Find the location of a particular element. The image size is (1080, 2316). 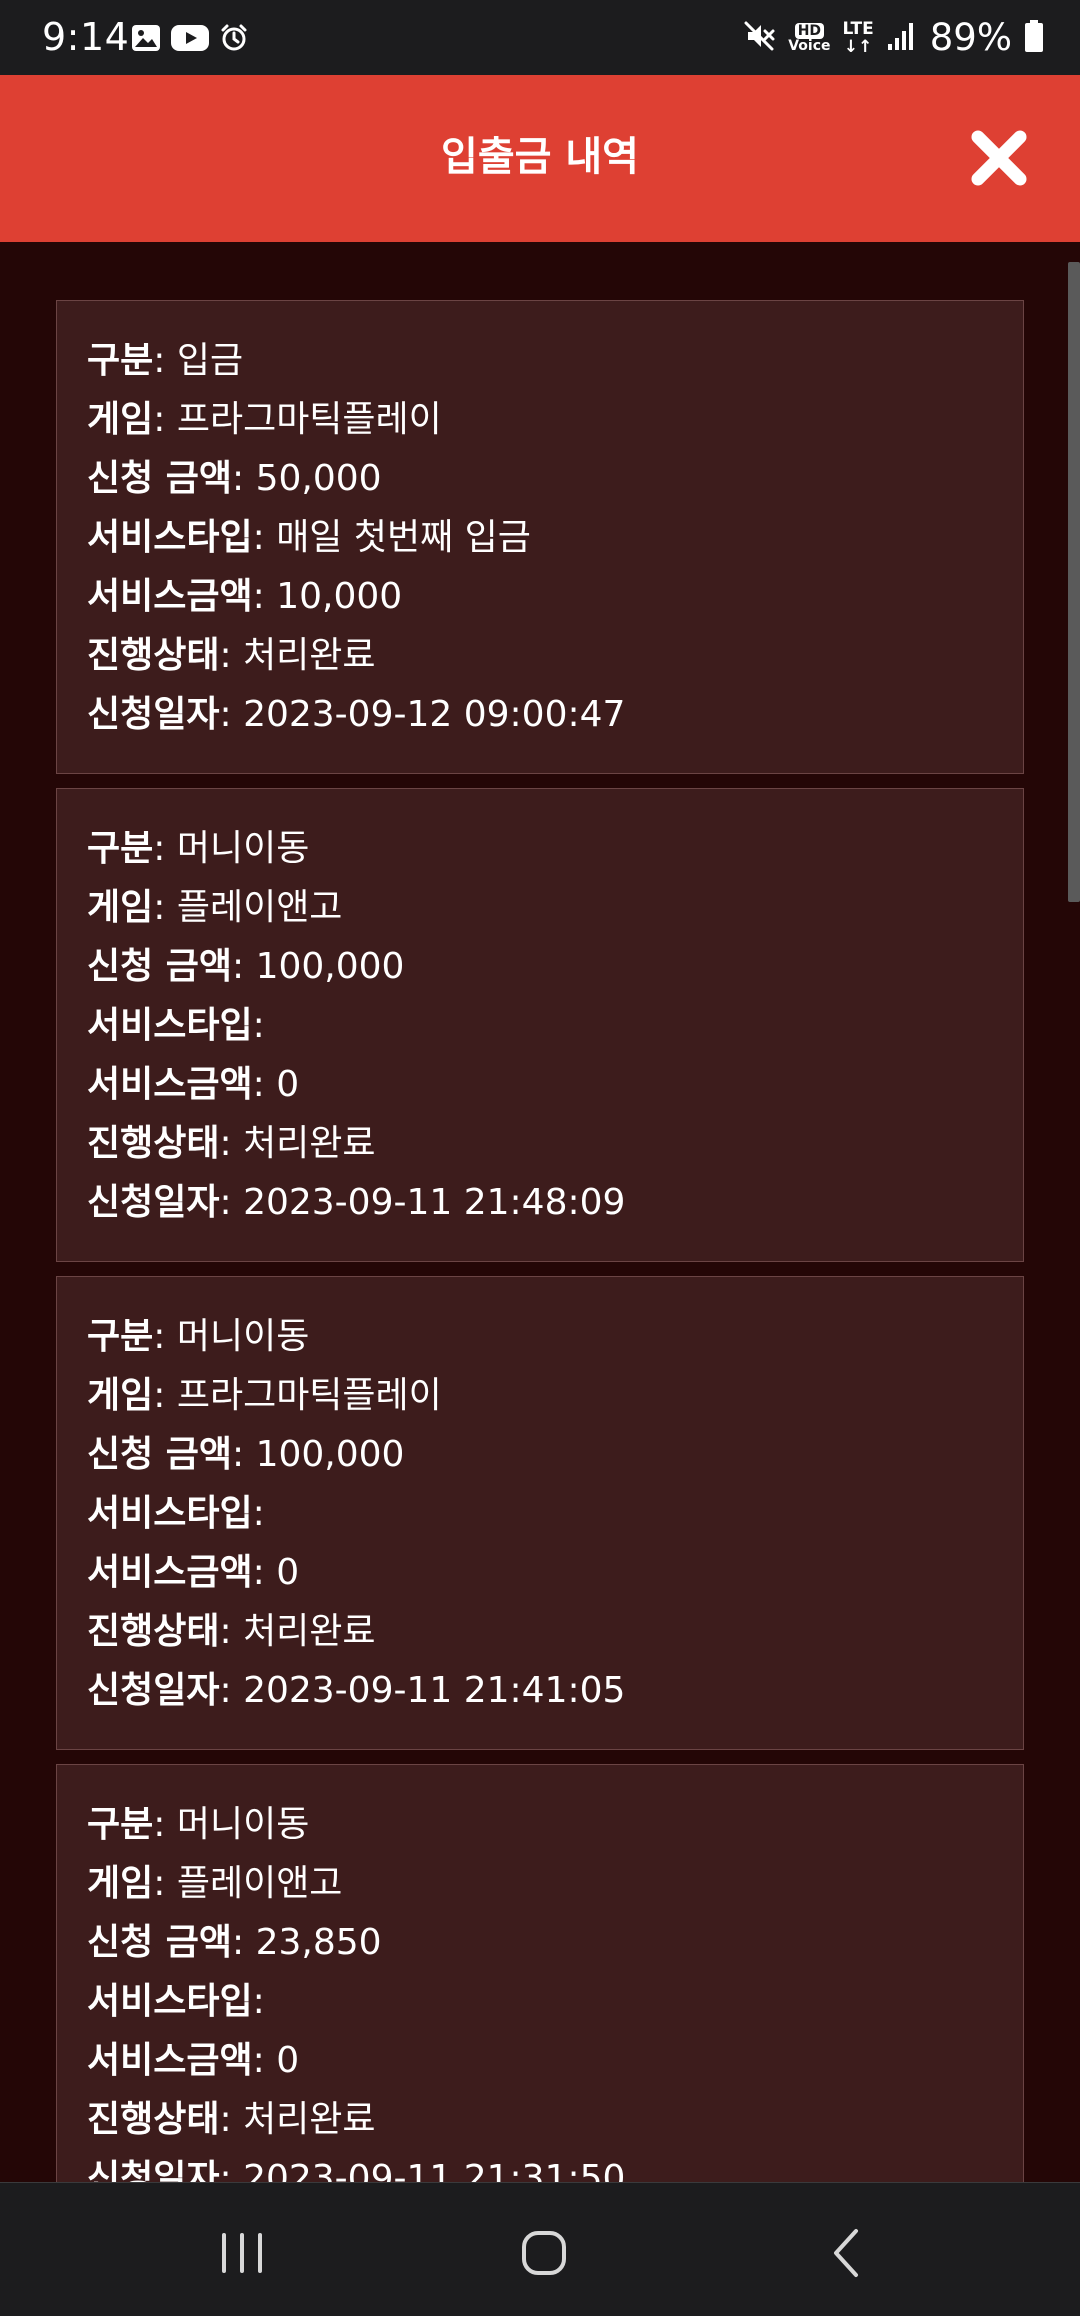

status-bar: 9:14 HD Voice LTE ↓↑ 89% is located at coordinates (540, 37).